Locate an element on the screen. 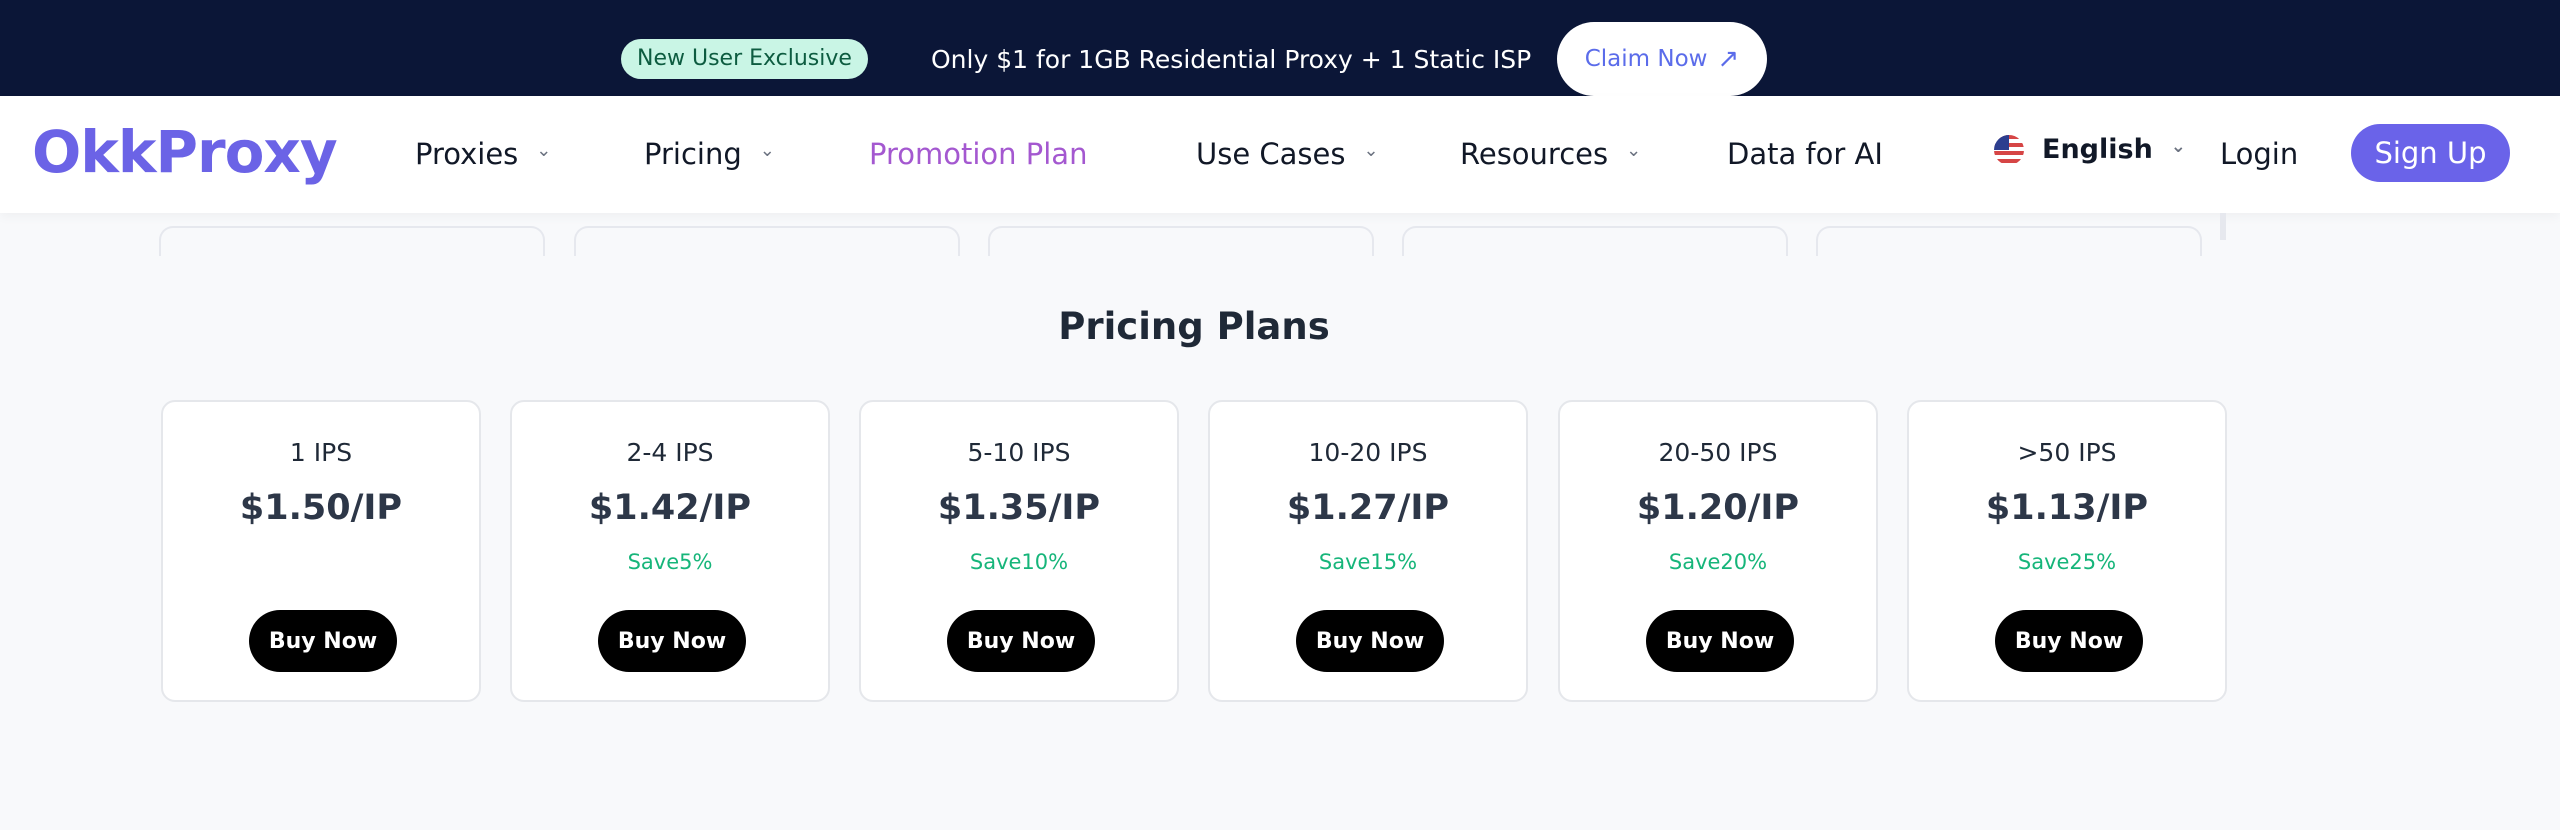 This screenshot has height=830, width=2560. pricing-card: 2-4 IPS $1.42/IP Save5% Buy Now is located at coordinates (670, 551).